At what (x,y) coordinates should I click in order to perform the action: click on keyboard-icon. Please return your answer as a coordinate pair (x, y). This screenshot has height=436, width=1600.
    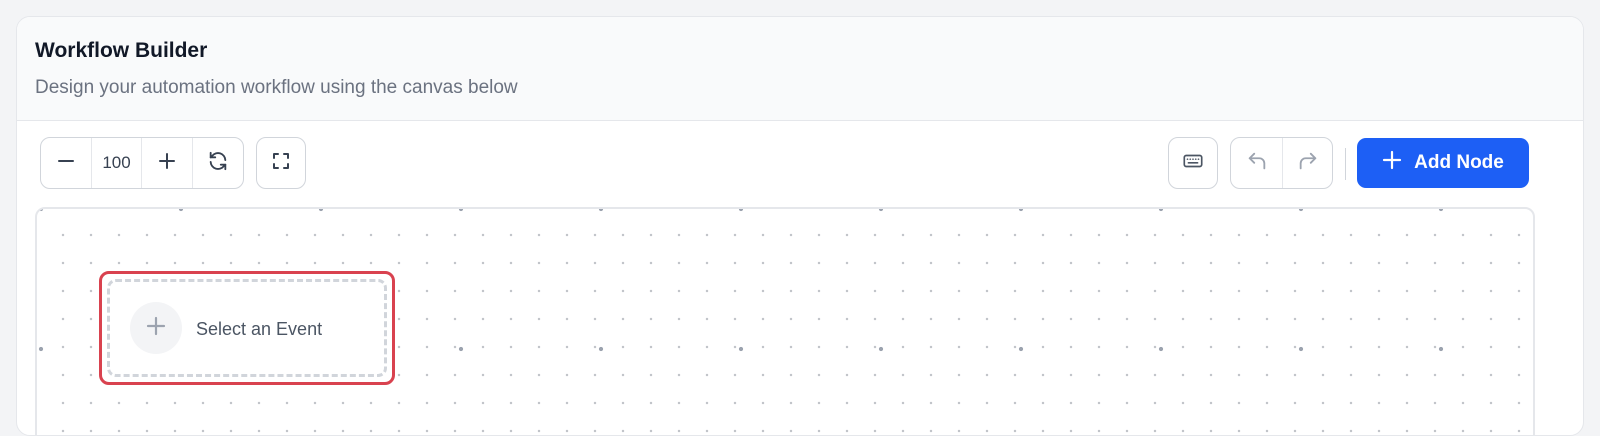
    Looking at the image, I should click on (1193, 163).